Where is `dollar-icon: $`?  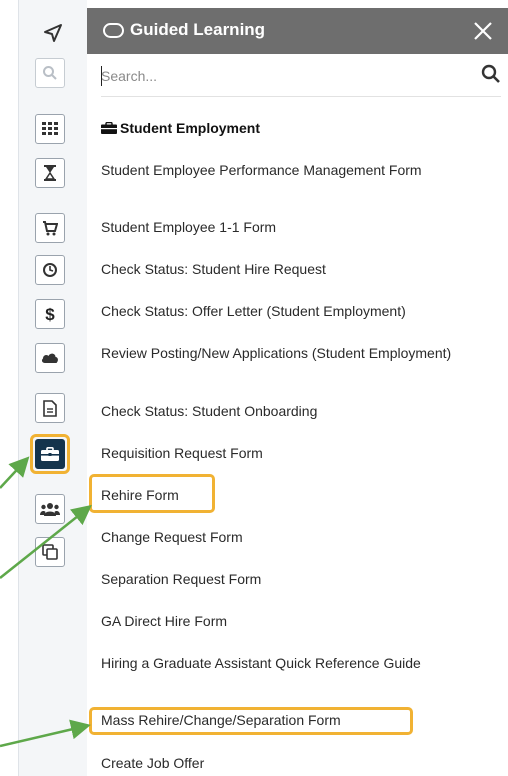
dollar-icon: $ is located at coordinates (50, 314).